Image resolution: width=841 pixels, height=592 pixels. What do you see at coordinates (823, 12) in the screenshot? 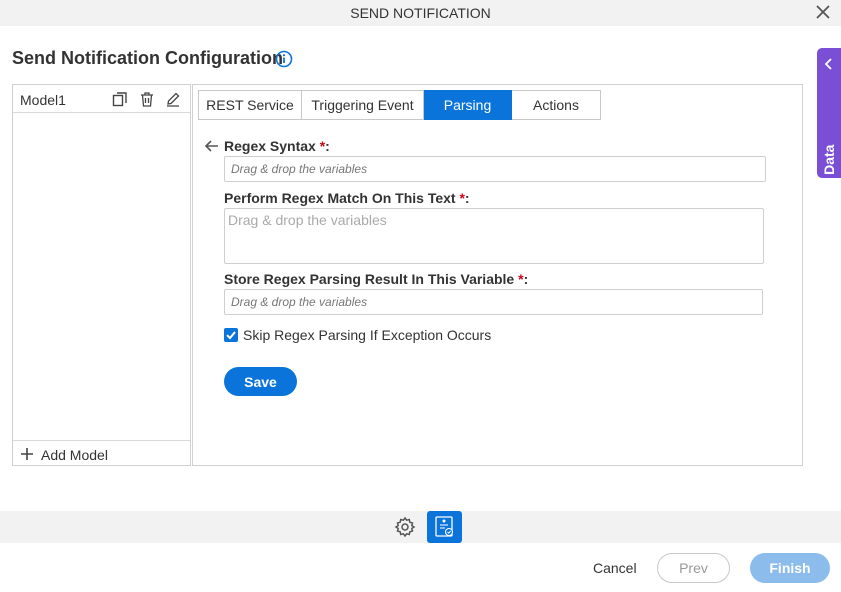
I see `close-icon` at bounding box center [823, 12].